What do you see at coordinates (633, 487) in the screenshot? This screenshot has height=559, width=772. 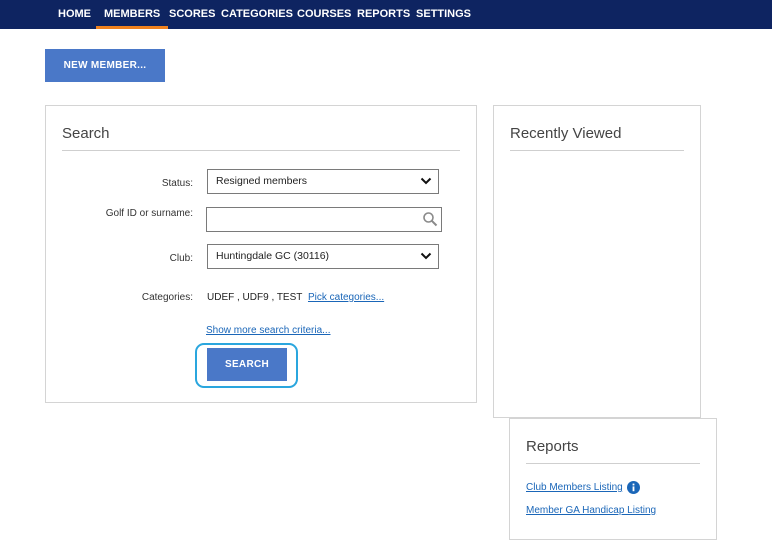 I see `info-icon` at bounding box center [633, 487].